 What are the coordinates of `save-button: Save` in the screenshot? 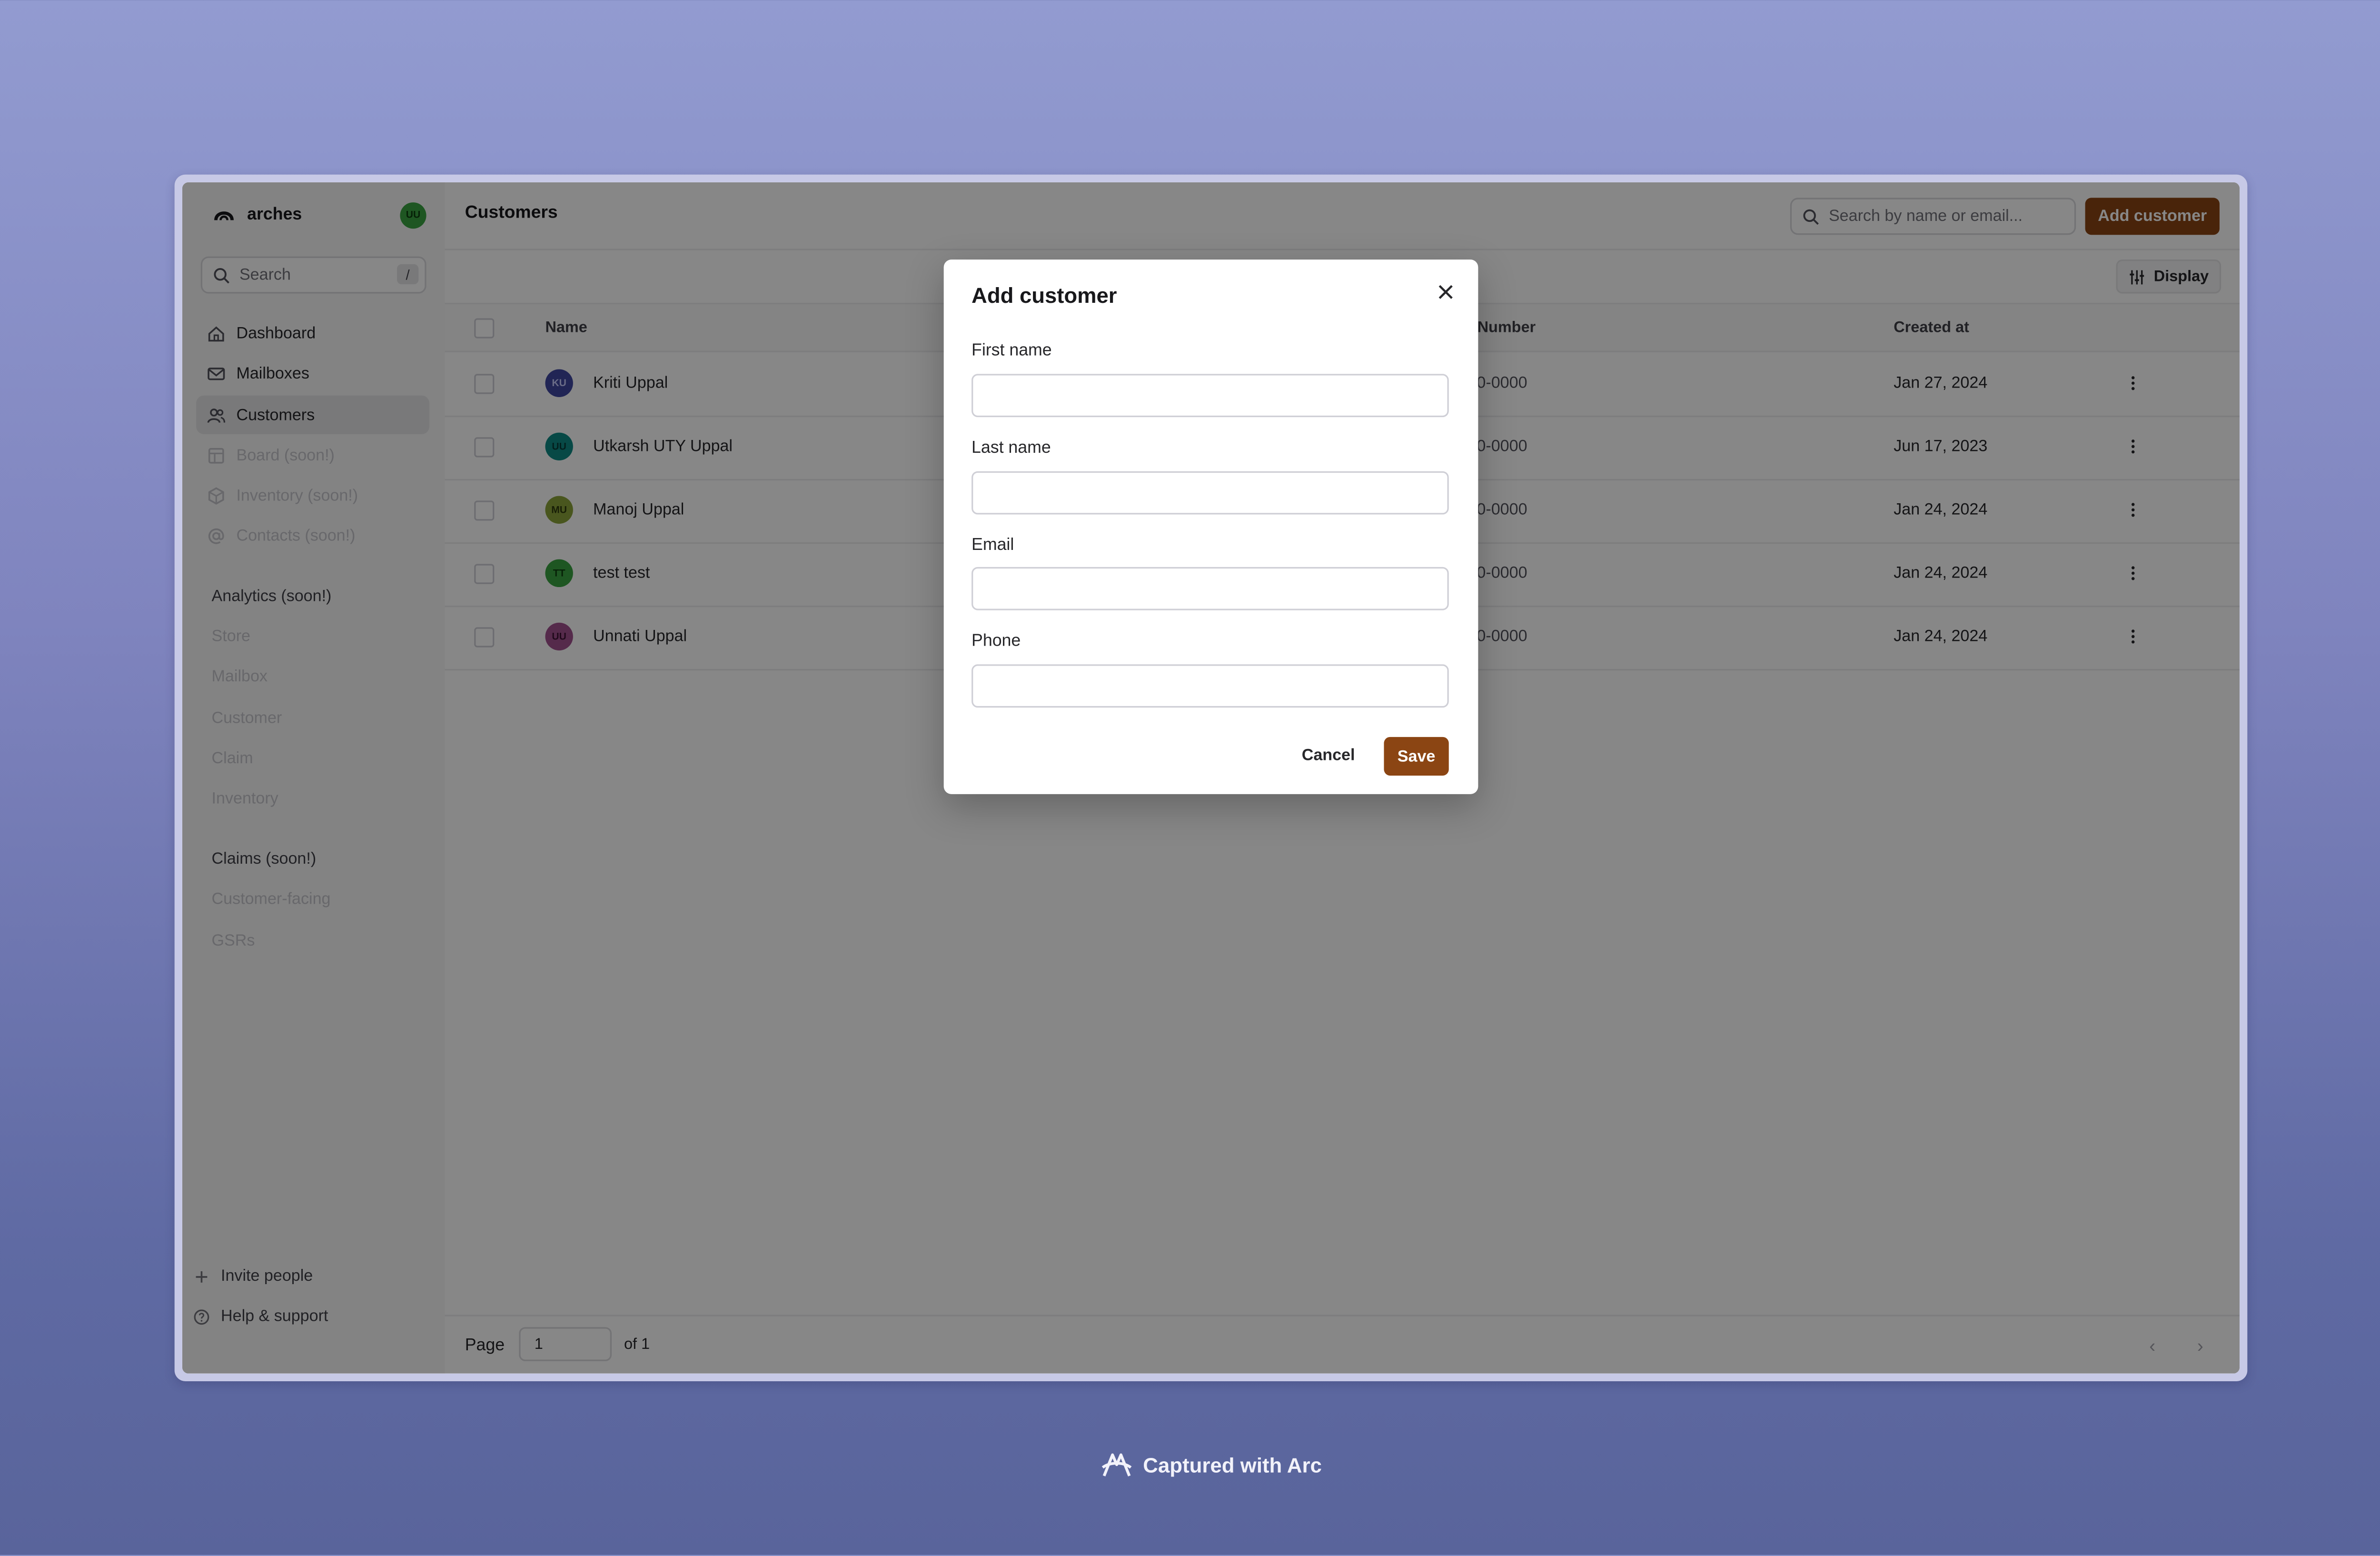 It's located at (1416, 756).